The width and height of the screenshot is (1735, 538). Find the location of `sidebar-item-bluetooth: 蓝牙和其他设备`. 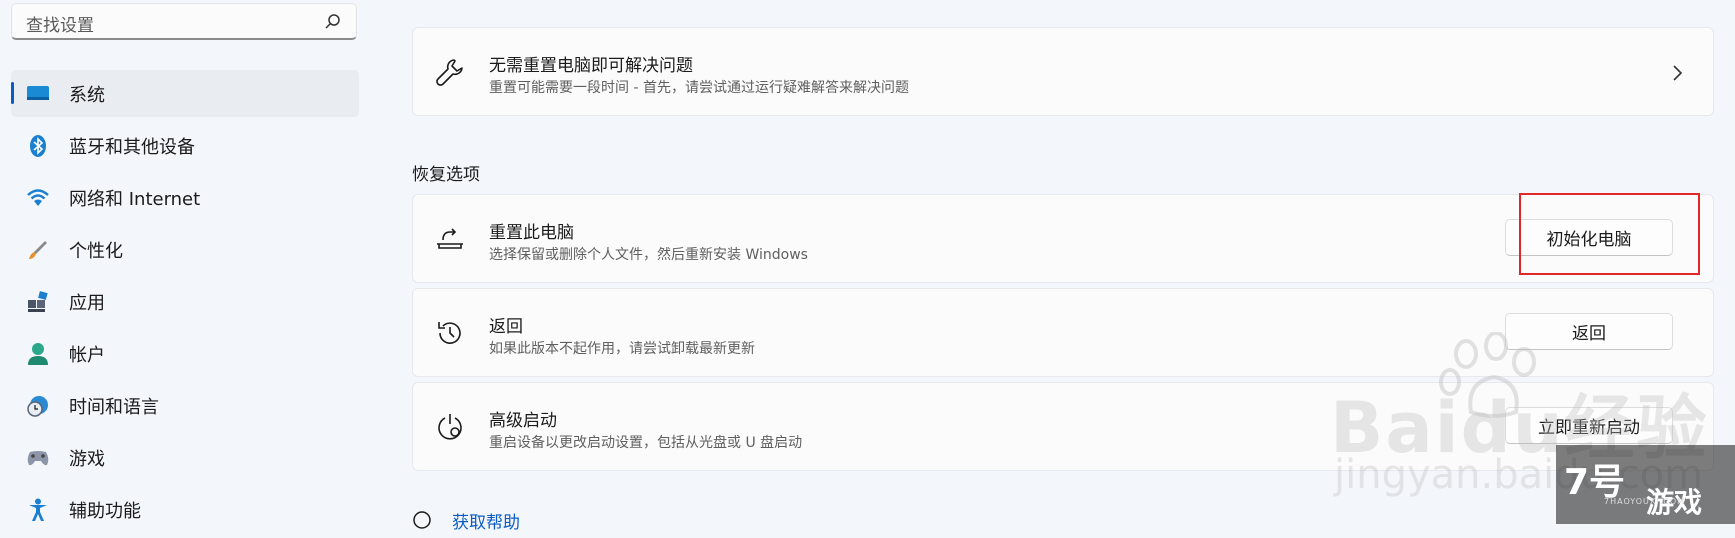

sidebar-item-bluetooth: 蓝牙和其他设备 is located at coordinates (185, 145).